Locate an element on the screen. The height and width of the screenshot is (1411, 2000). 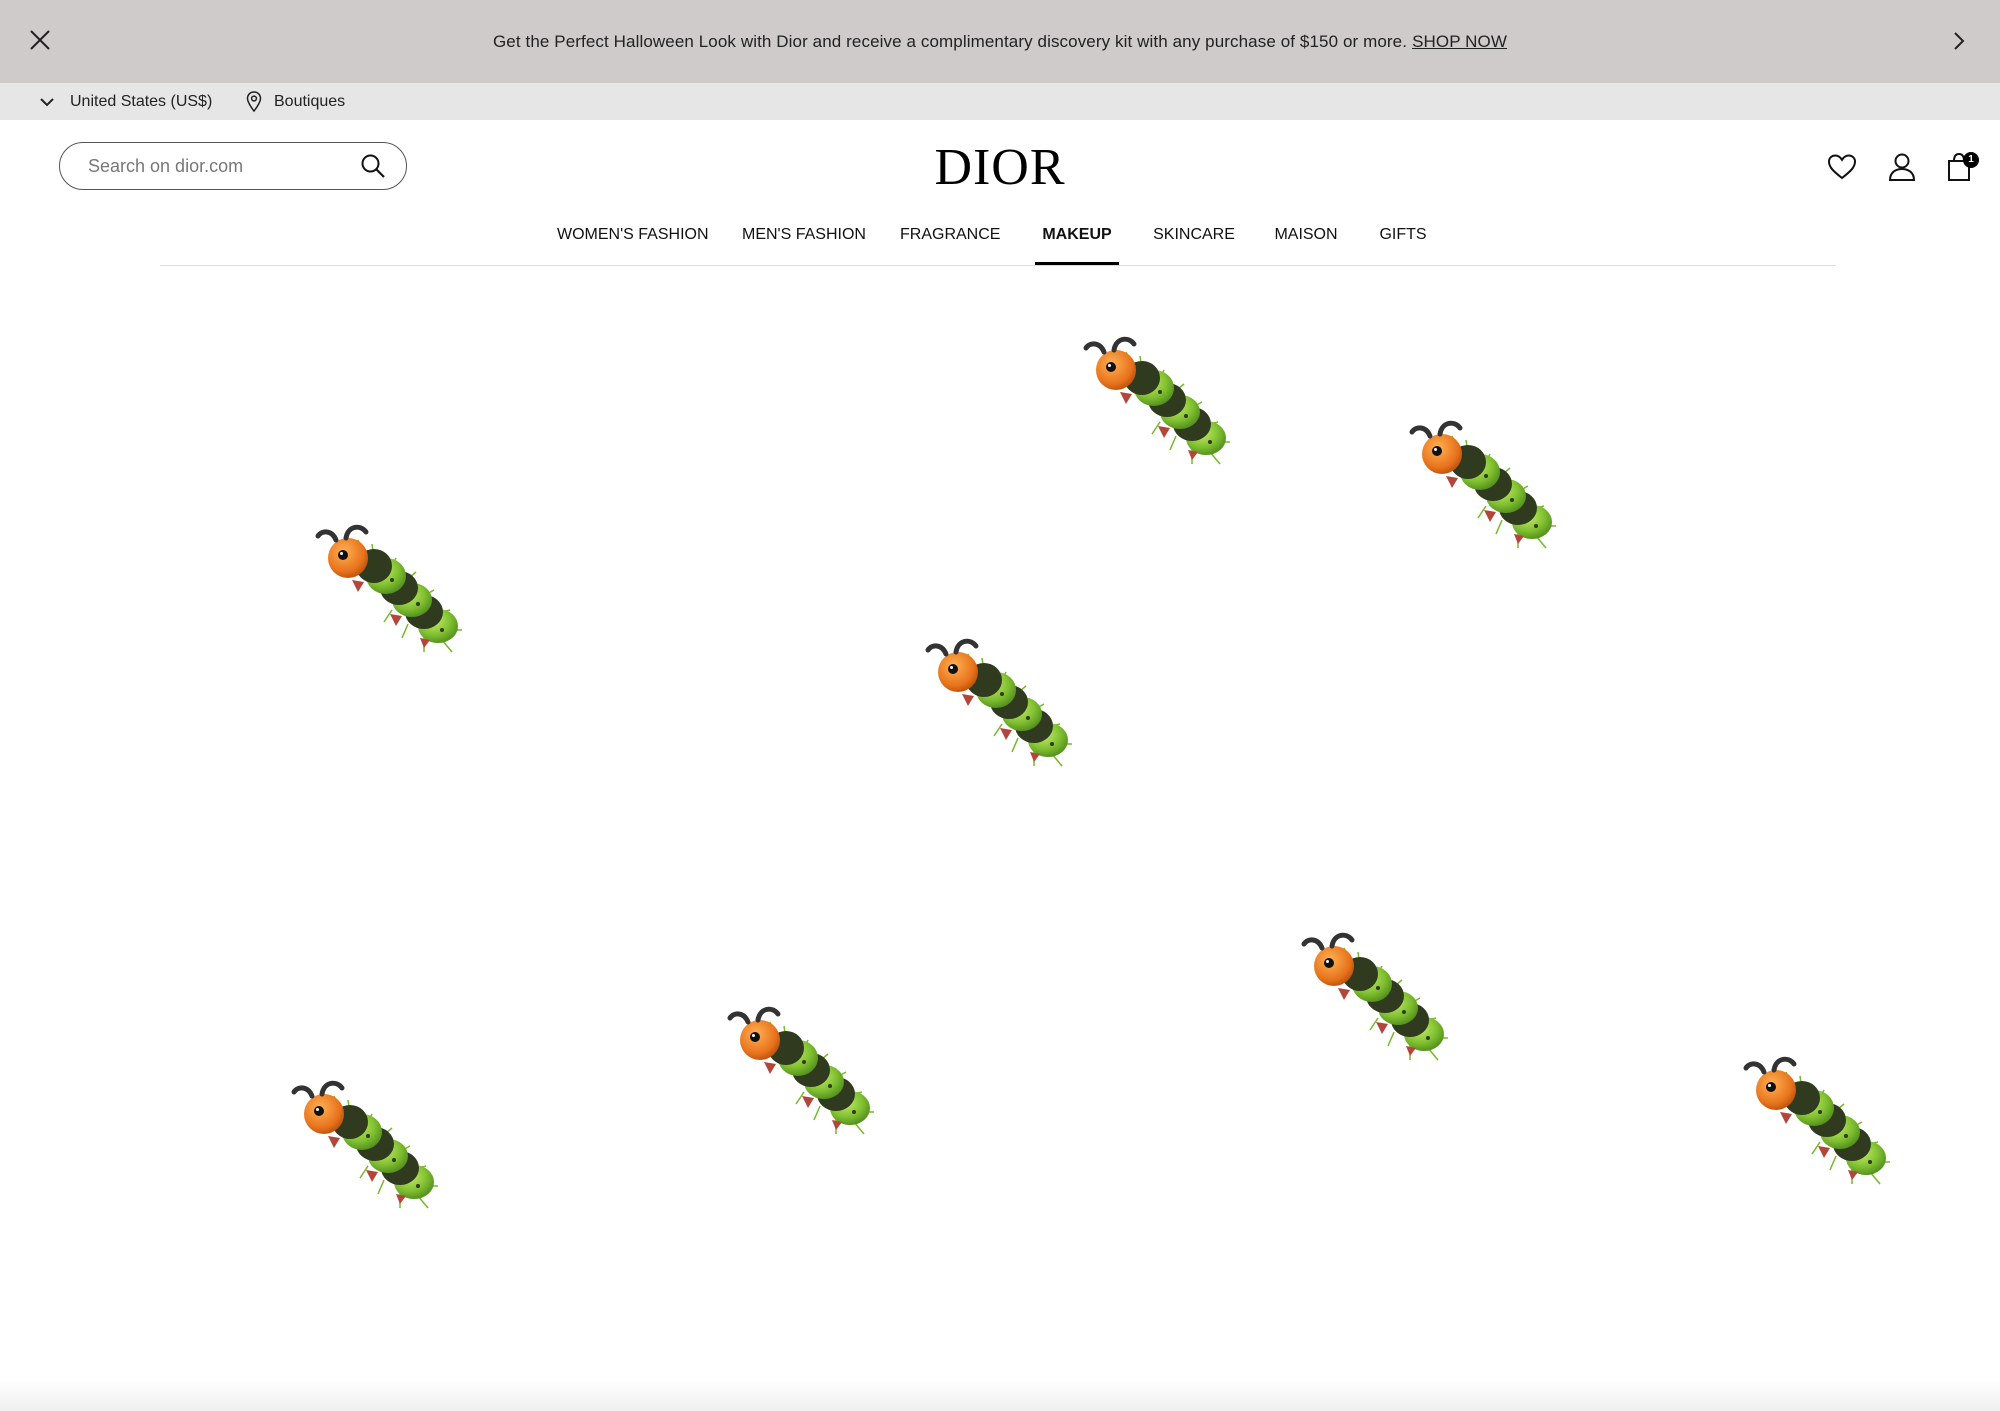
search-input is located at coordinates (218, 166).